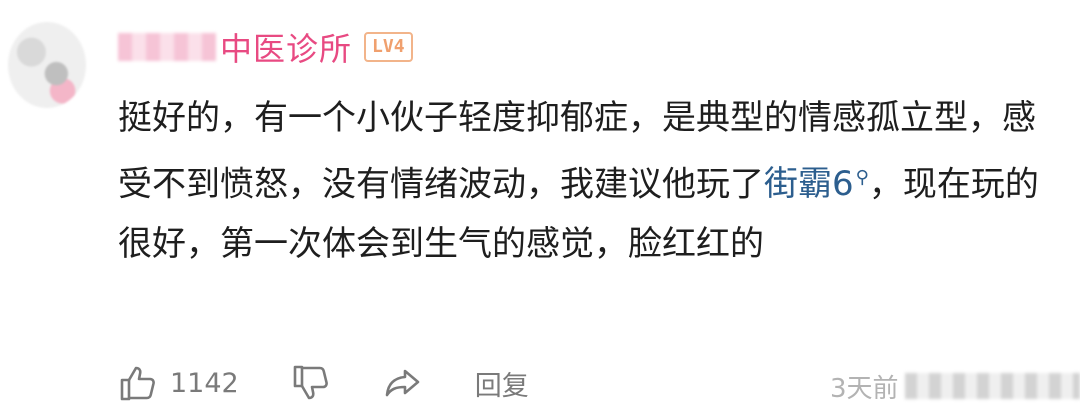  I want to click on keyword-link: 街霸6 ⚲, so click(816, 184).